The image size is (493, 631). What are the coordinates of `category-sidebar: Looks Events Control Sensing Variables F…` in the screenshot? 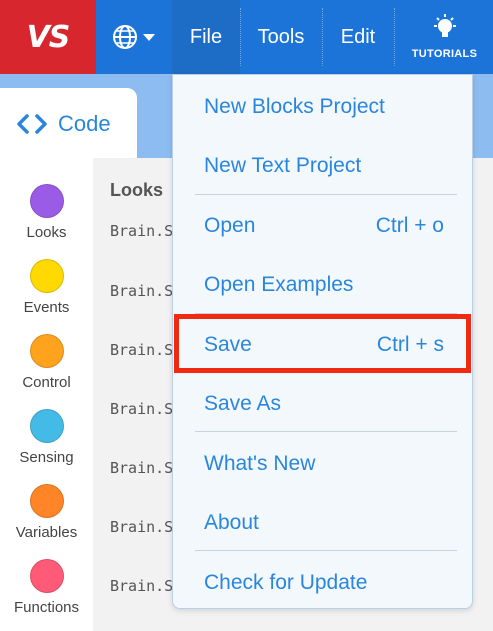 It's located at (46, 394).